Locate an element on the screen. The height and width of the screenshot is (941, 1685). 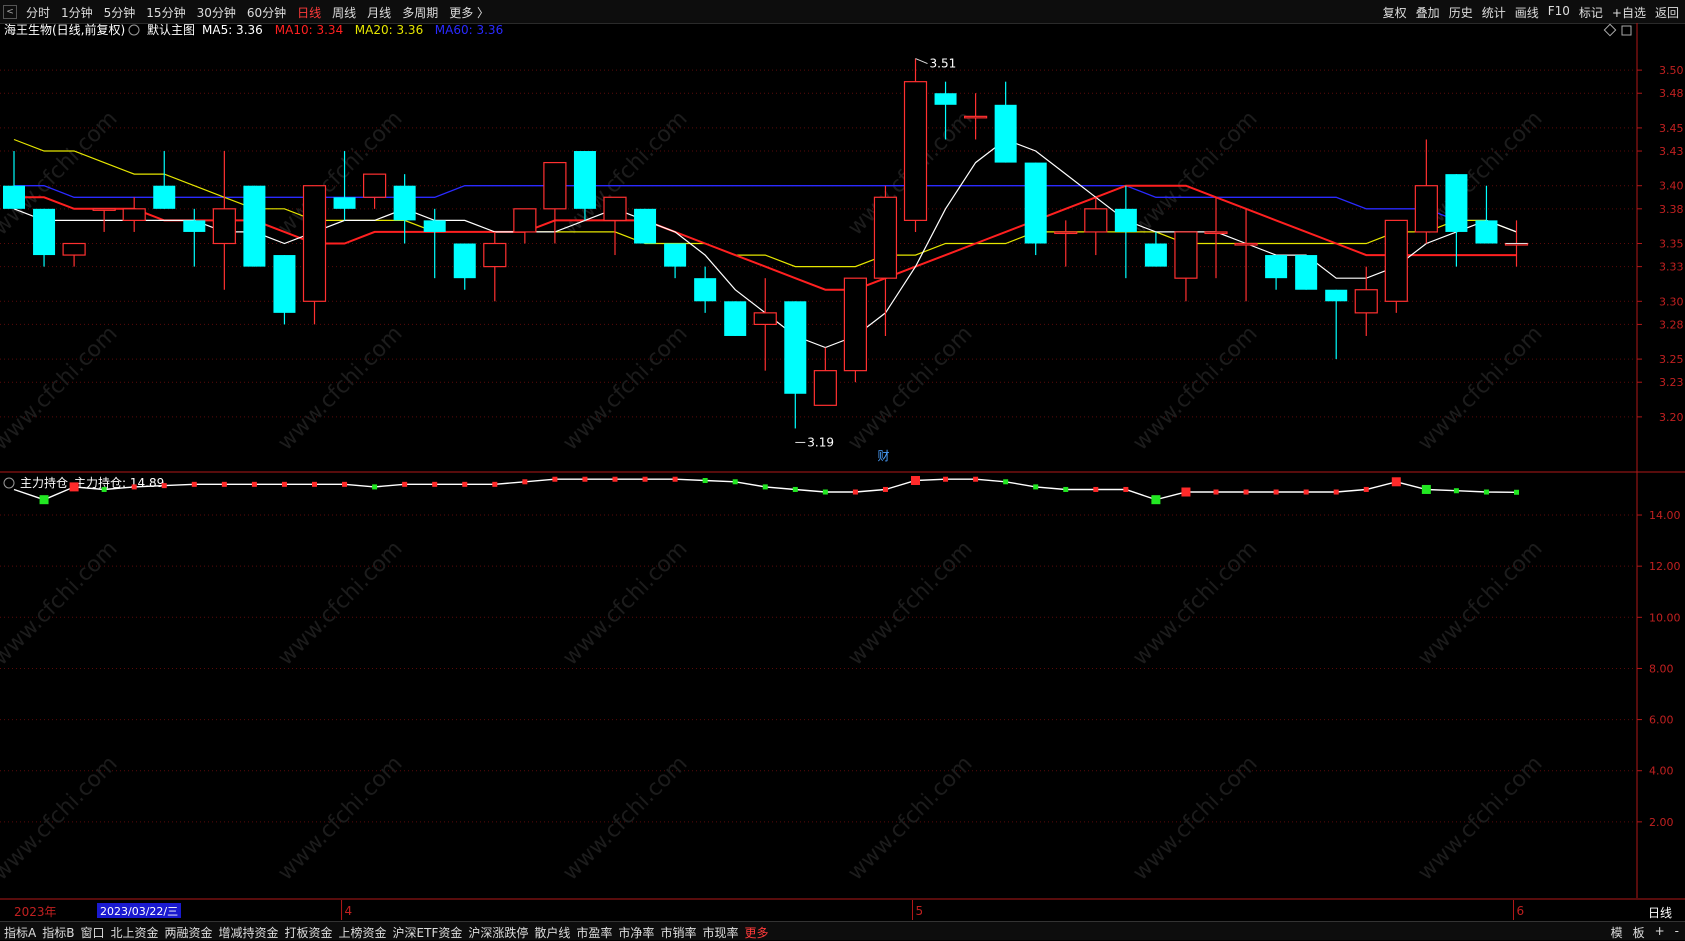
year-label: 2023年 is located at coordinates (35, 912).